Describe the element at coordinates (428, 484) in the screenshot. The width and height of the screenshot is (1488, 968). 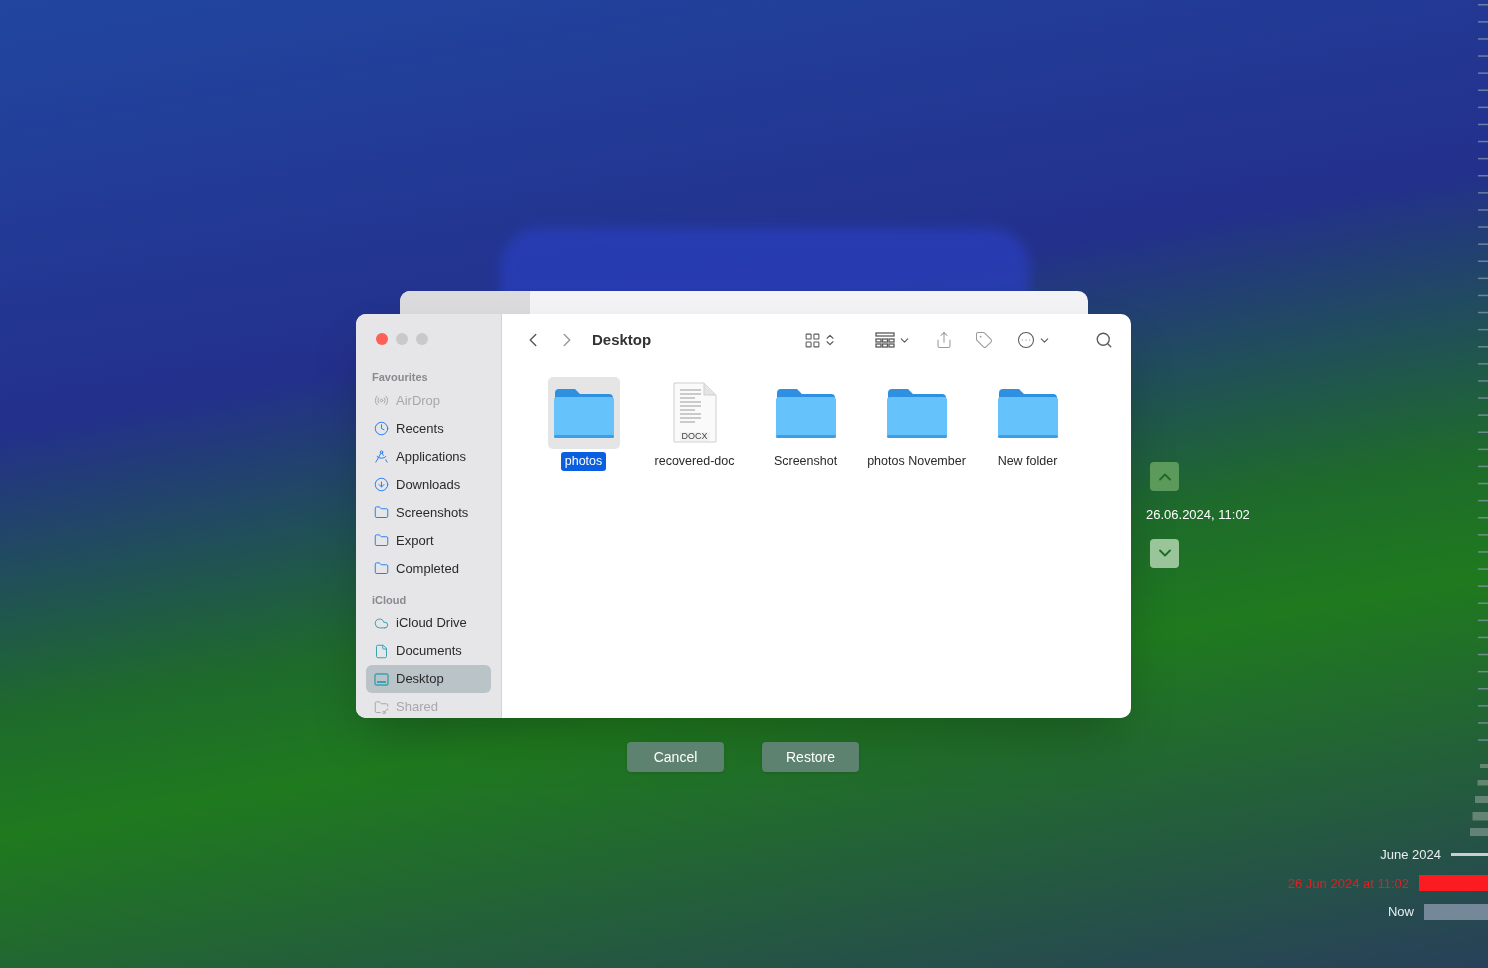
I see `sidebar-item: Downloads` at that location.